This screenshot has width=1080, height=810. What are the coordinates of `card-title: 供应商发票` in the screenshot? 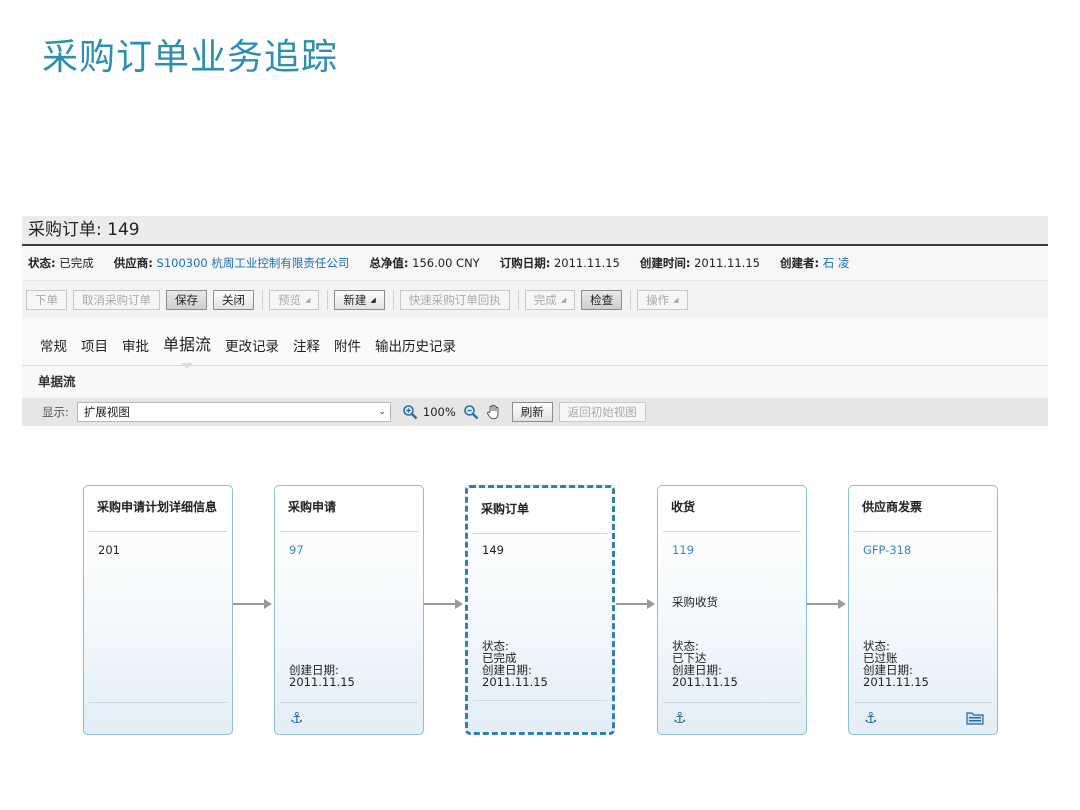 It's located at (923, 509).